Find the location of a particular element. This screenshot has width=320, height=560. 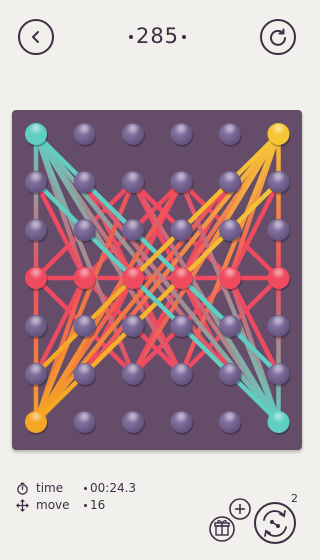

top-bar: 285 is located at coordinates (157, 37).